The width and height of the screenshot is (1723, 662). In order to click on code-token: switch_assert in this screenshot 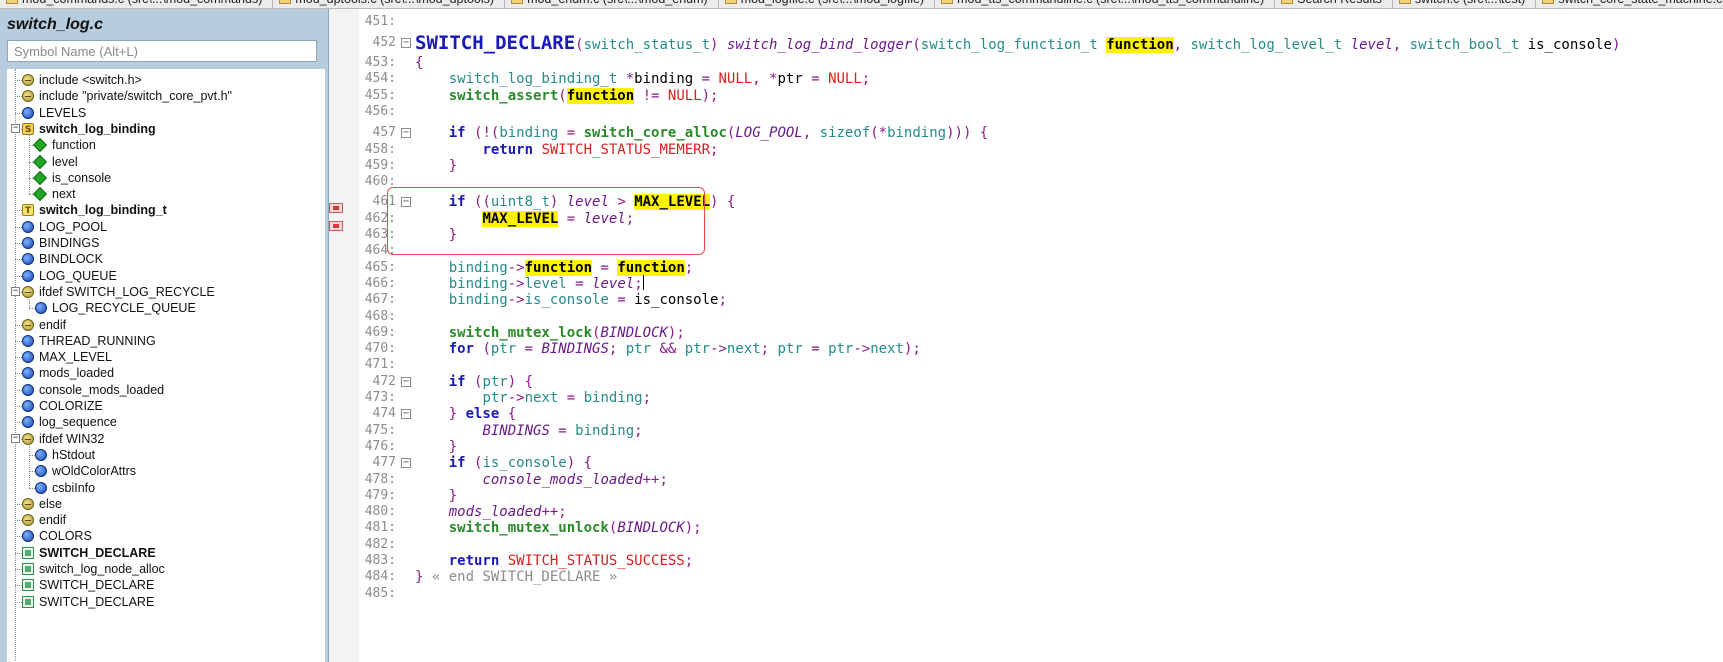, I will do `click(503, 96)`.